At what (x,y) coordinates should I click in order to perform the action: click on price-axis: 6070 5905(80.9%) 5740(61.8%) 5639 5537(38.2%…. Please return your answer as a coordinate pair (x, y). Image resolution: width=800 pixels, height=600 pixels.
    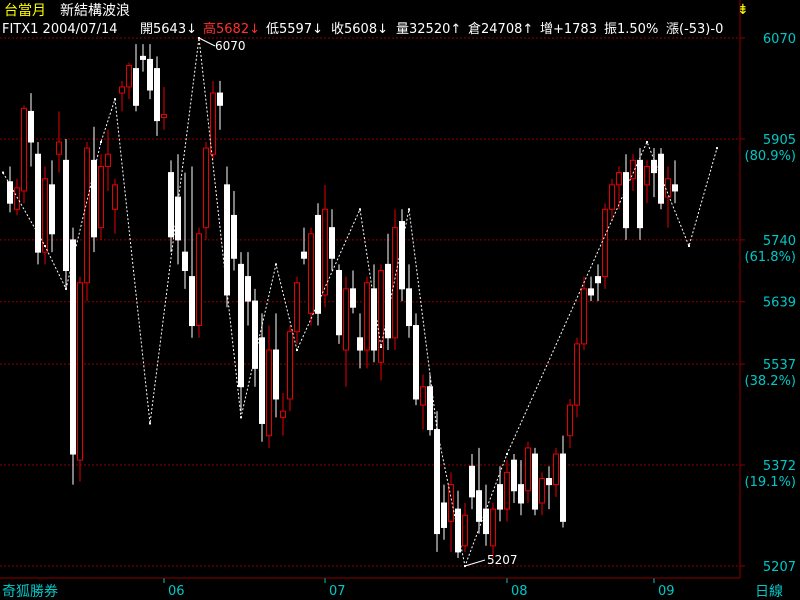
    Looking at the image, I should click on (770, 303).